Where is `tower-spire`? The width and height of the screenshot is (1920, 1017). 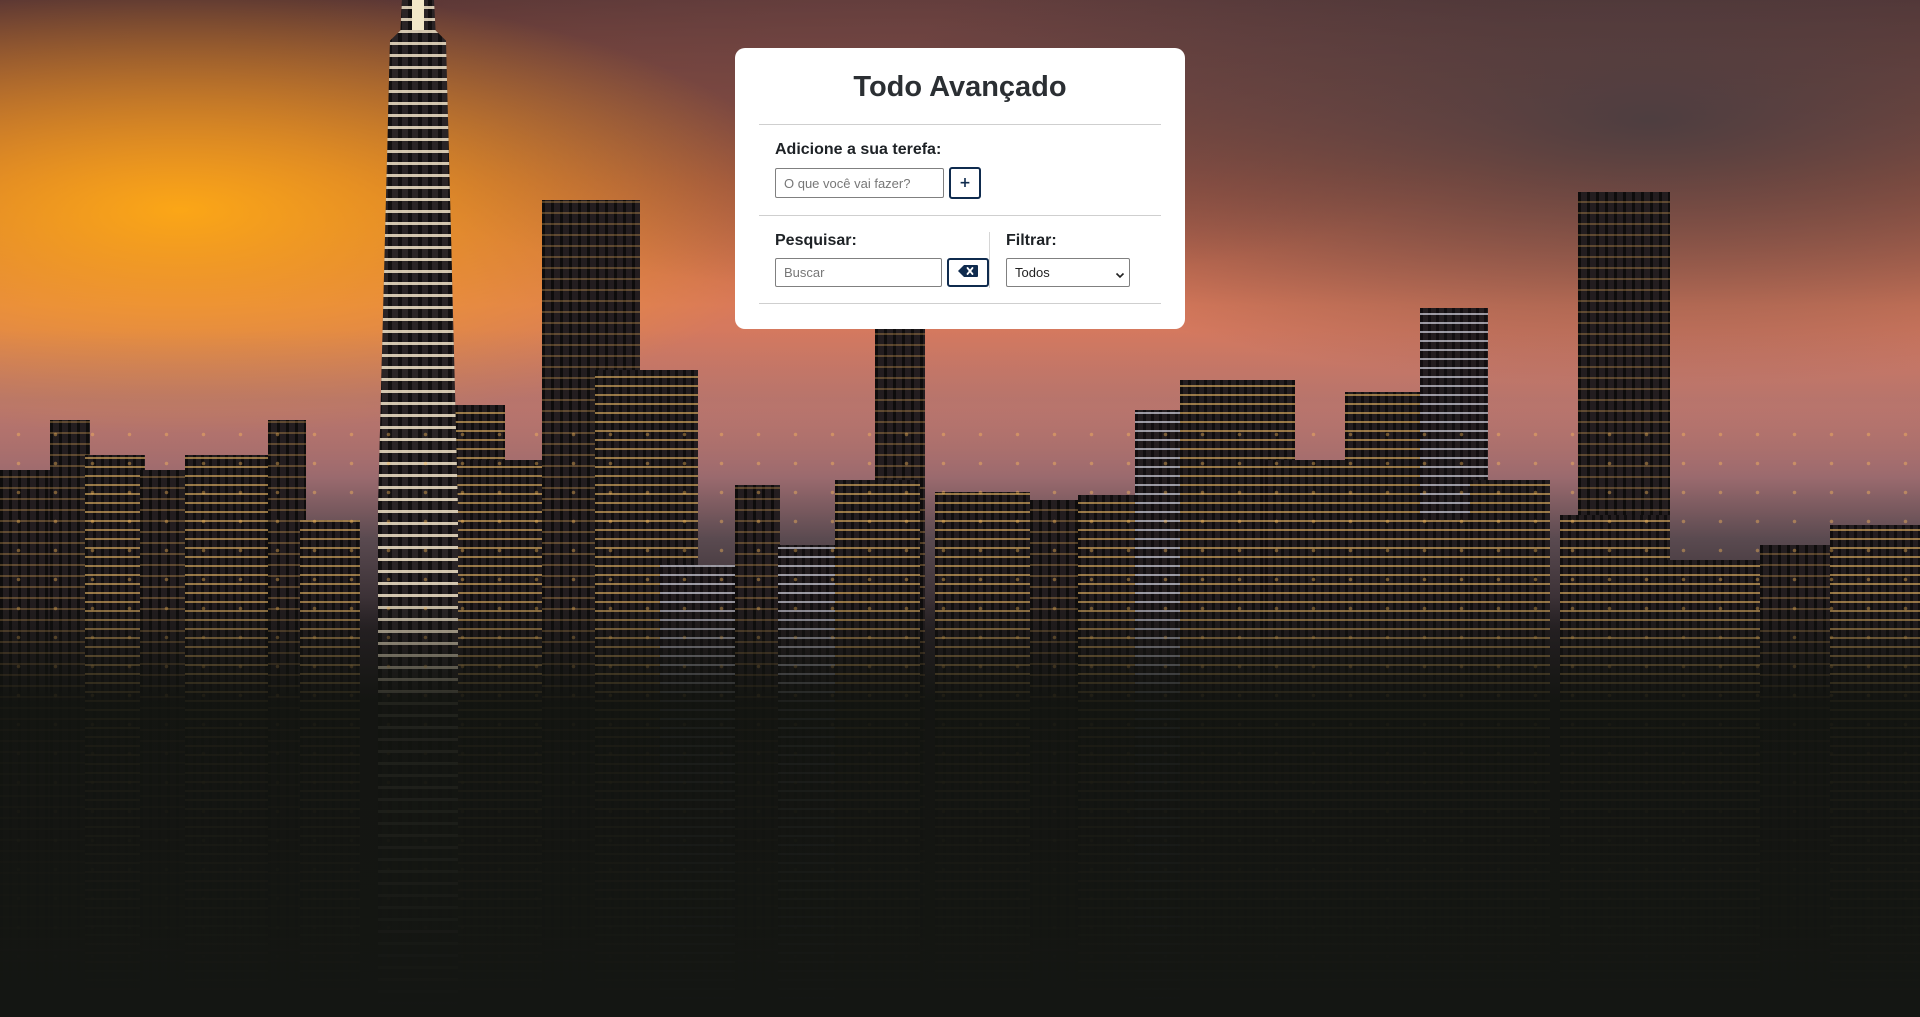
tower-spire is located at coordinates (418, 15).